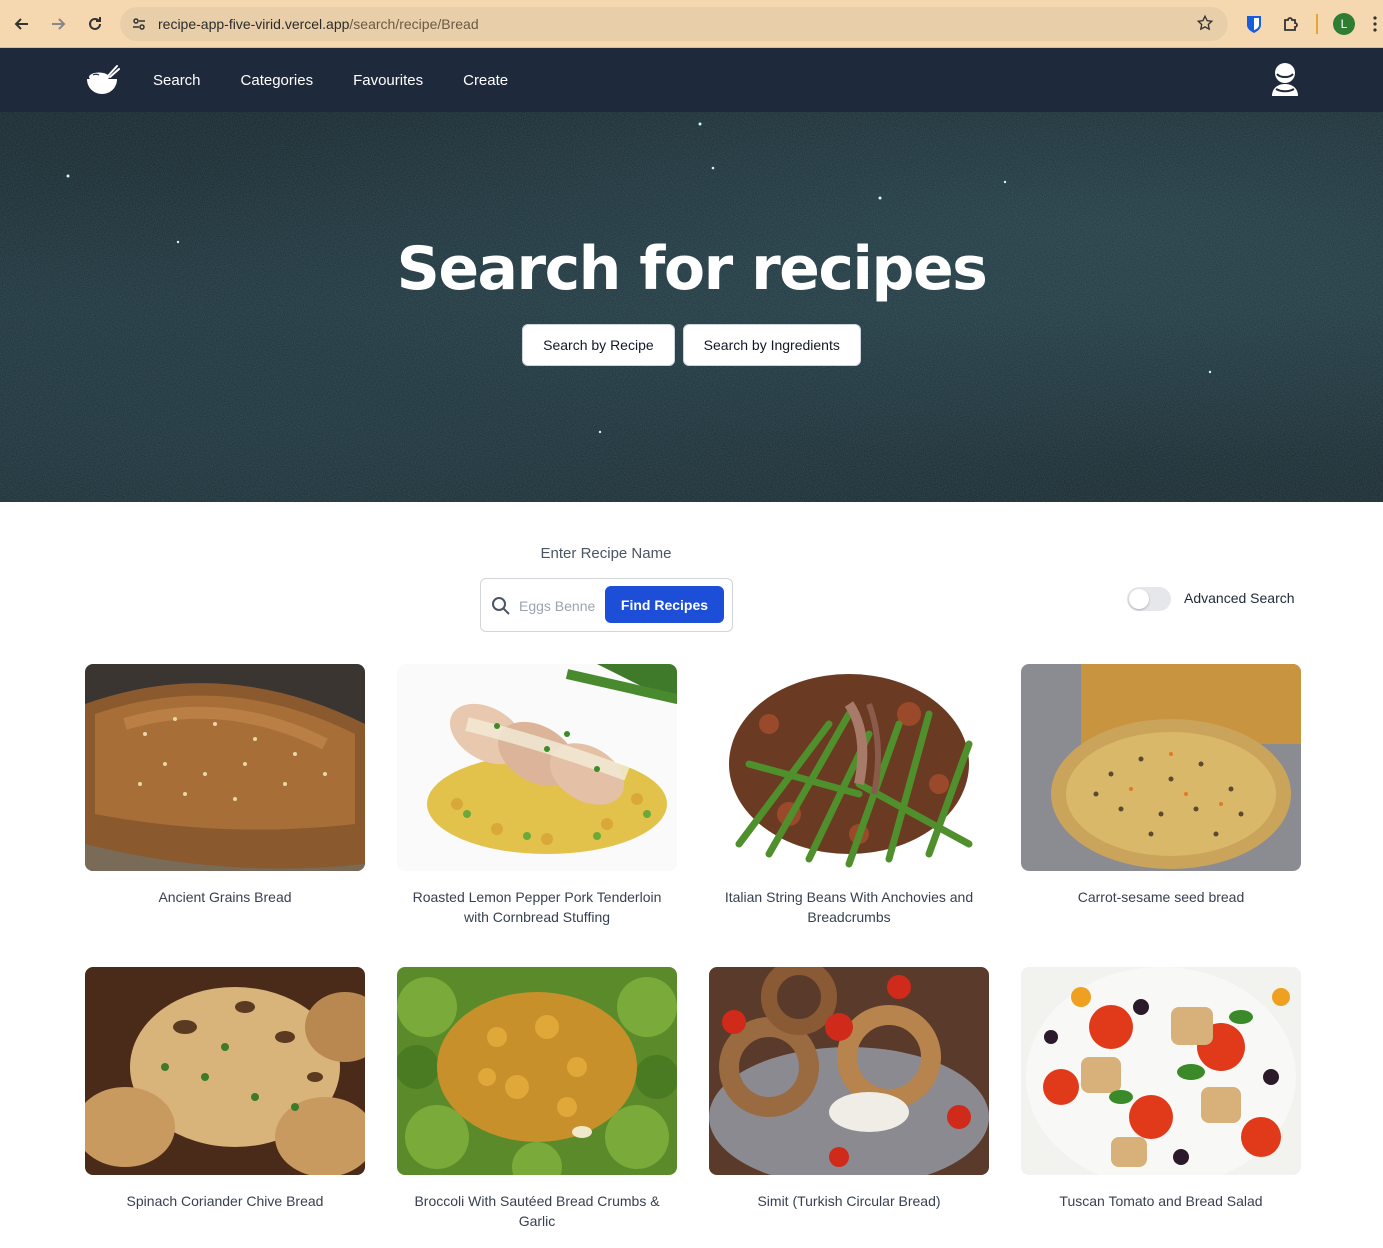 Image resolution: width=1383 pixels, height=1248 pixels. I want to click on recipe-title: Spinach Coriander Chive Bread, so click(225, 1201).